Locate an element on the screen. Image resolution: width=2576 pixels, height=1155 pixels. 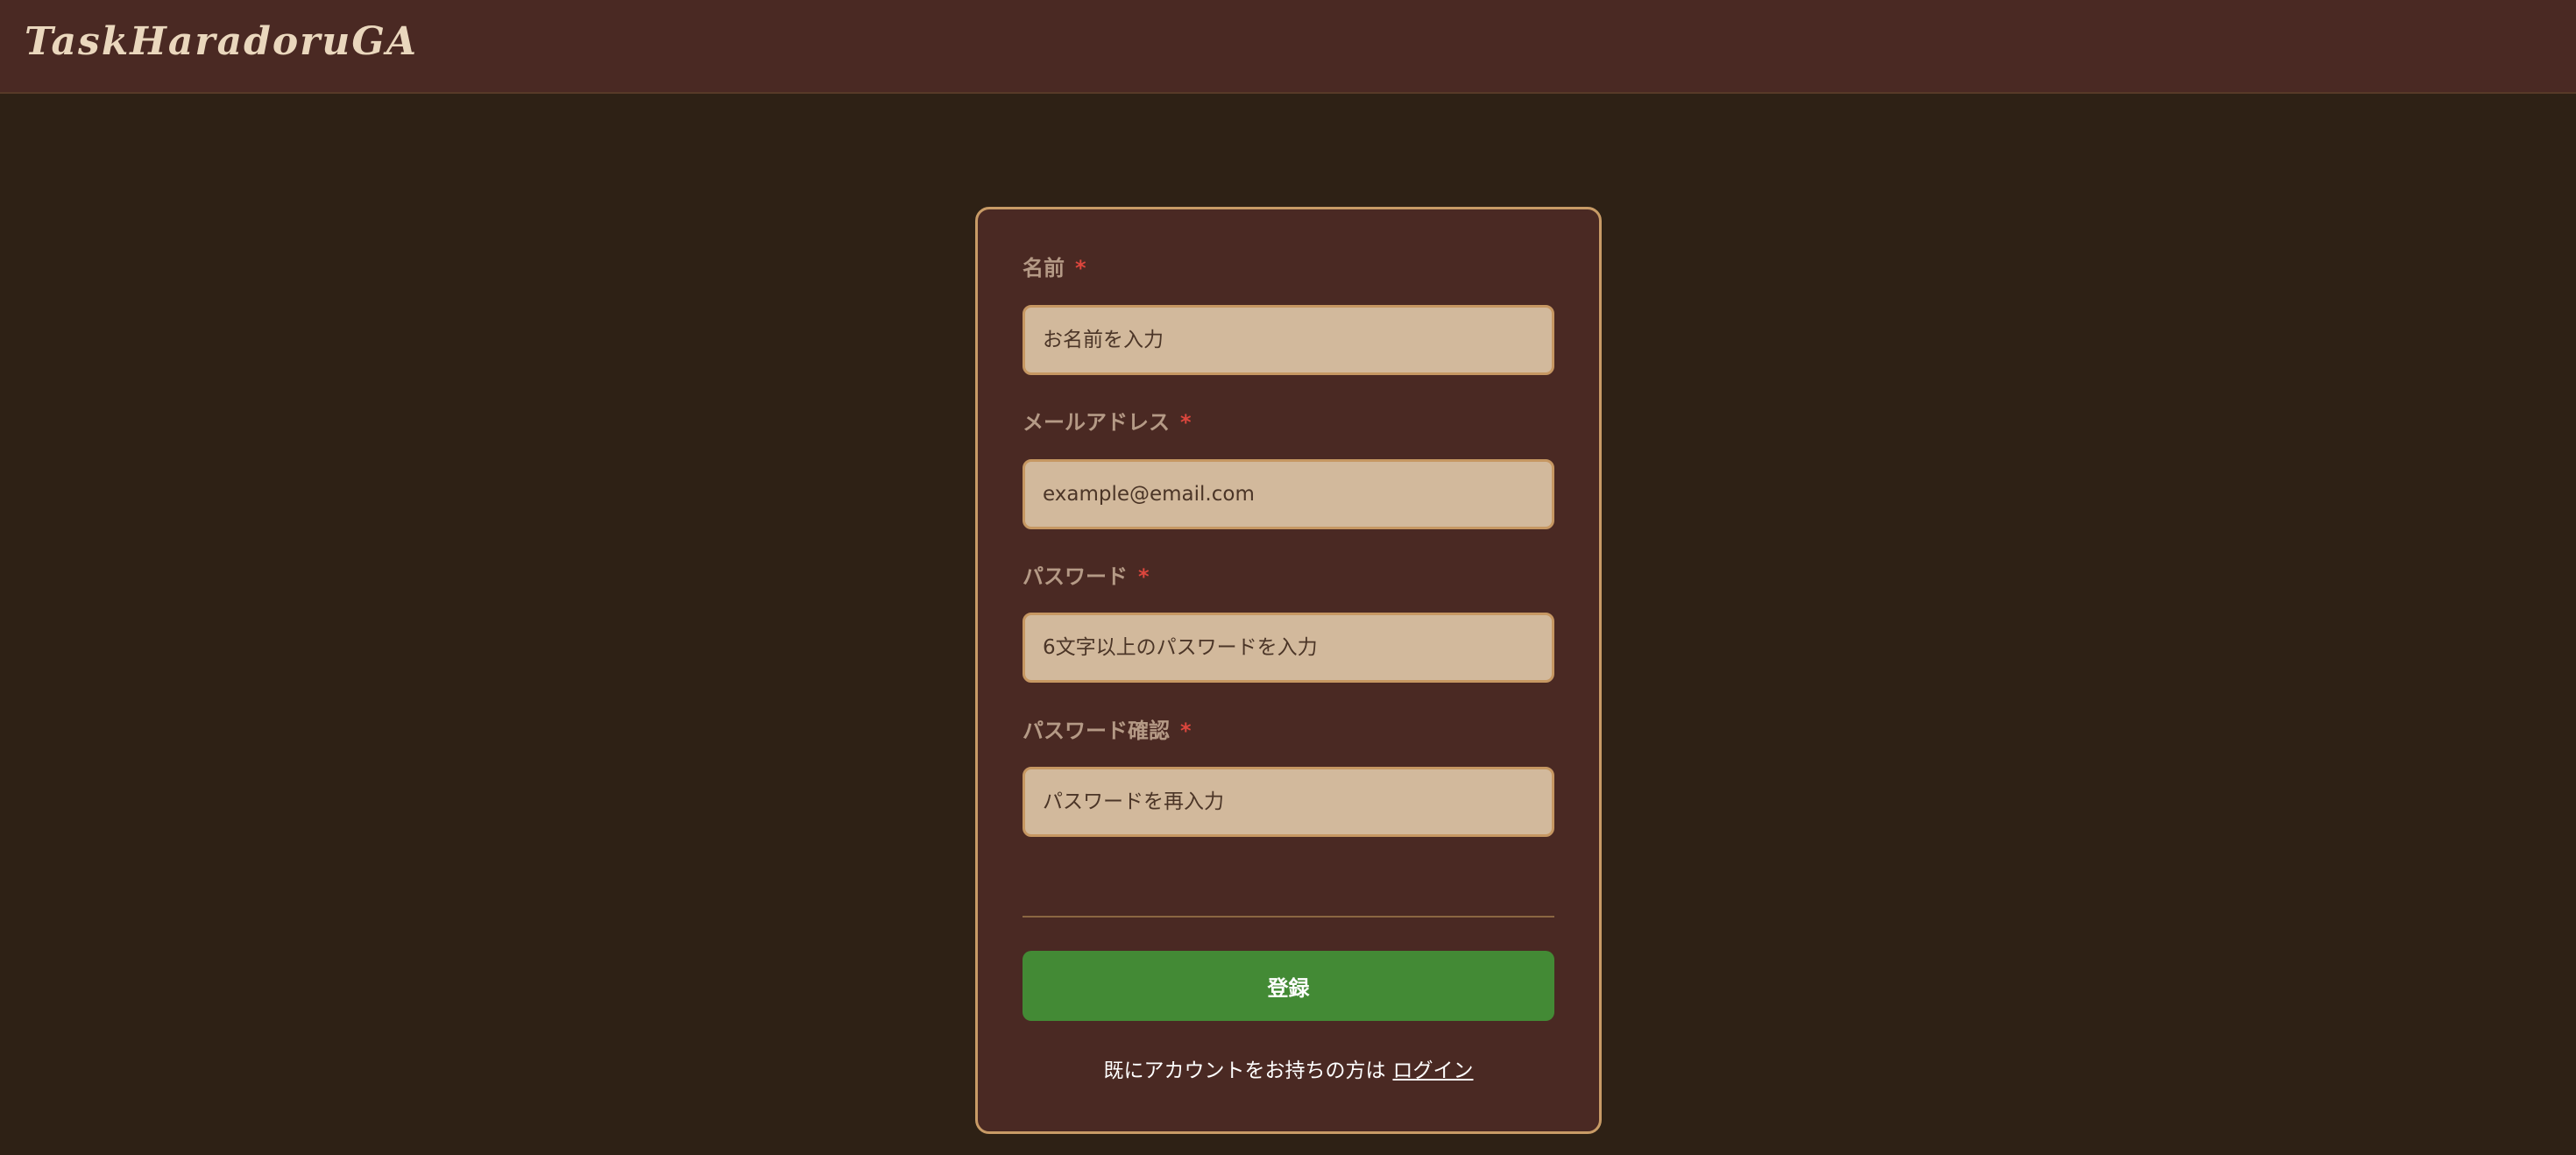
login-prompt: 既にアカウントをお持ちの方は ログイン is located at coordinates (1288, 1071).